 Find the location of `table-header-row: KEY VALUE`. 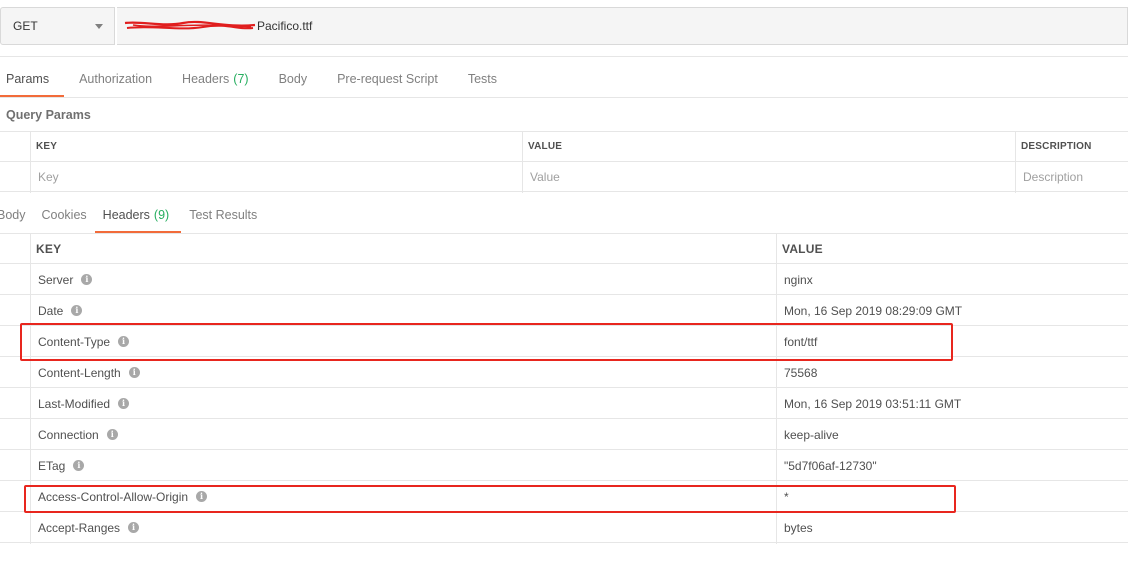

table-header-row: KEY VALUE is located at coordinates (564, 248).